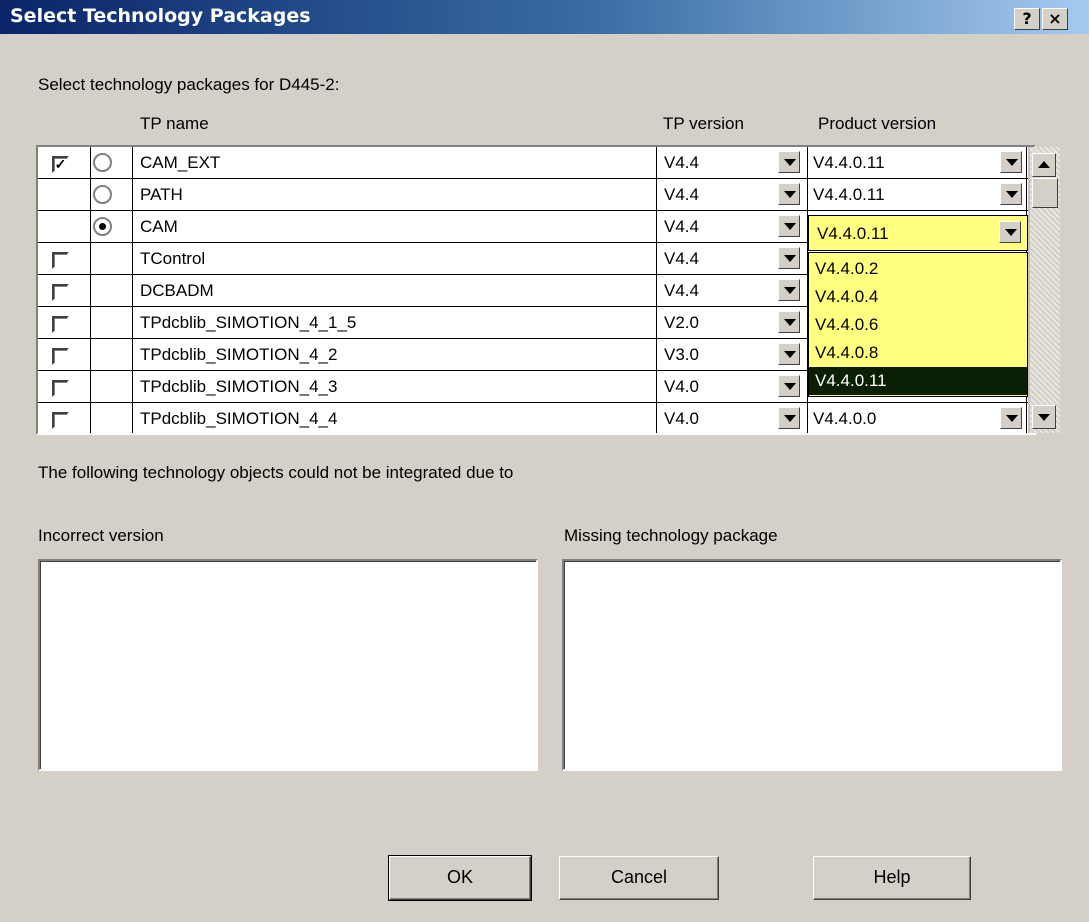  Describe the element at coordinates (460, 878) in the screenshot. I see `ok-button: OK` at that location.